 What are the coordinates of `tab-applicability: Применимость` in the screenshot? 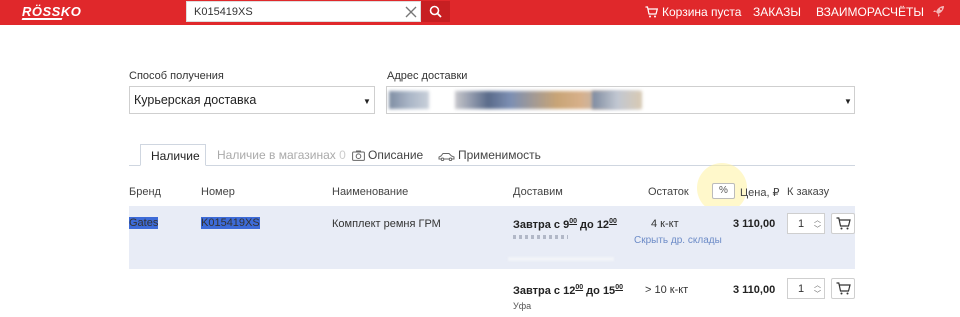 It's located at (489, 155).